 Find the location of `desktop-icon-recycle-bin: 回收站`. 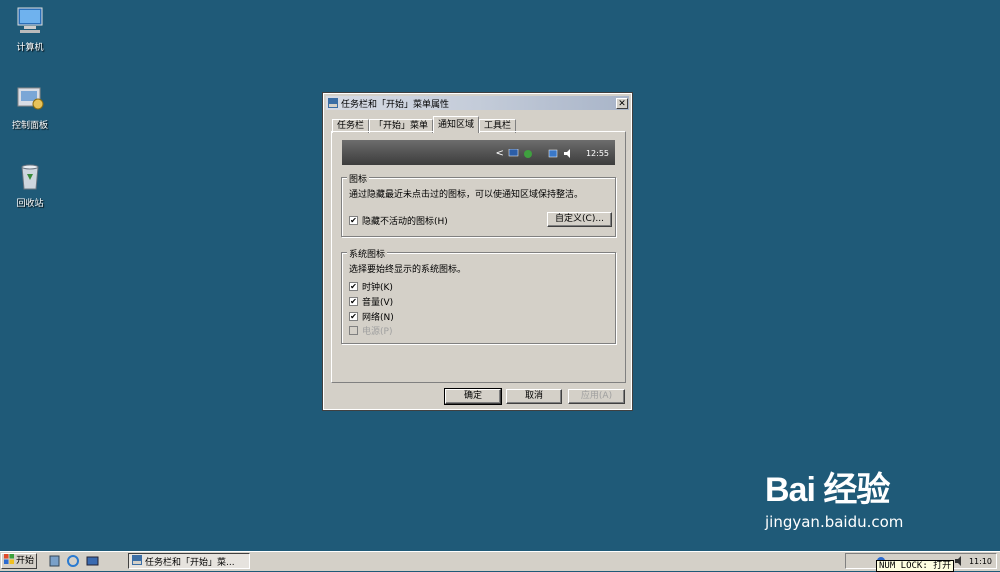

desktop-icon-recycle-bin: 回收站 is located at coordinates (30, 184).